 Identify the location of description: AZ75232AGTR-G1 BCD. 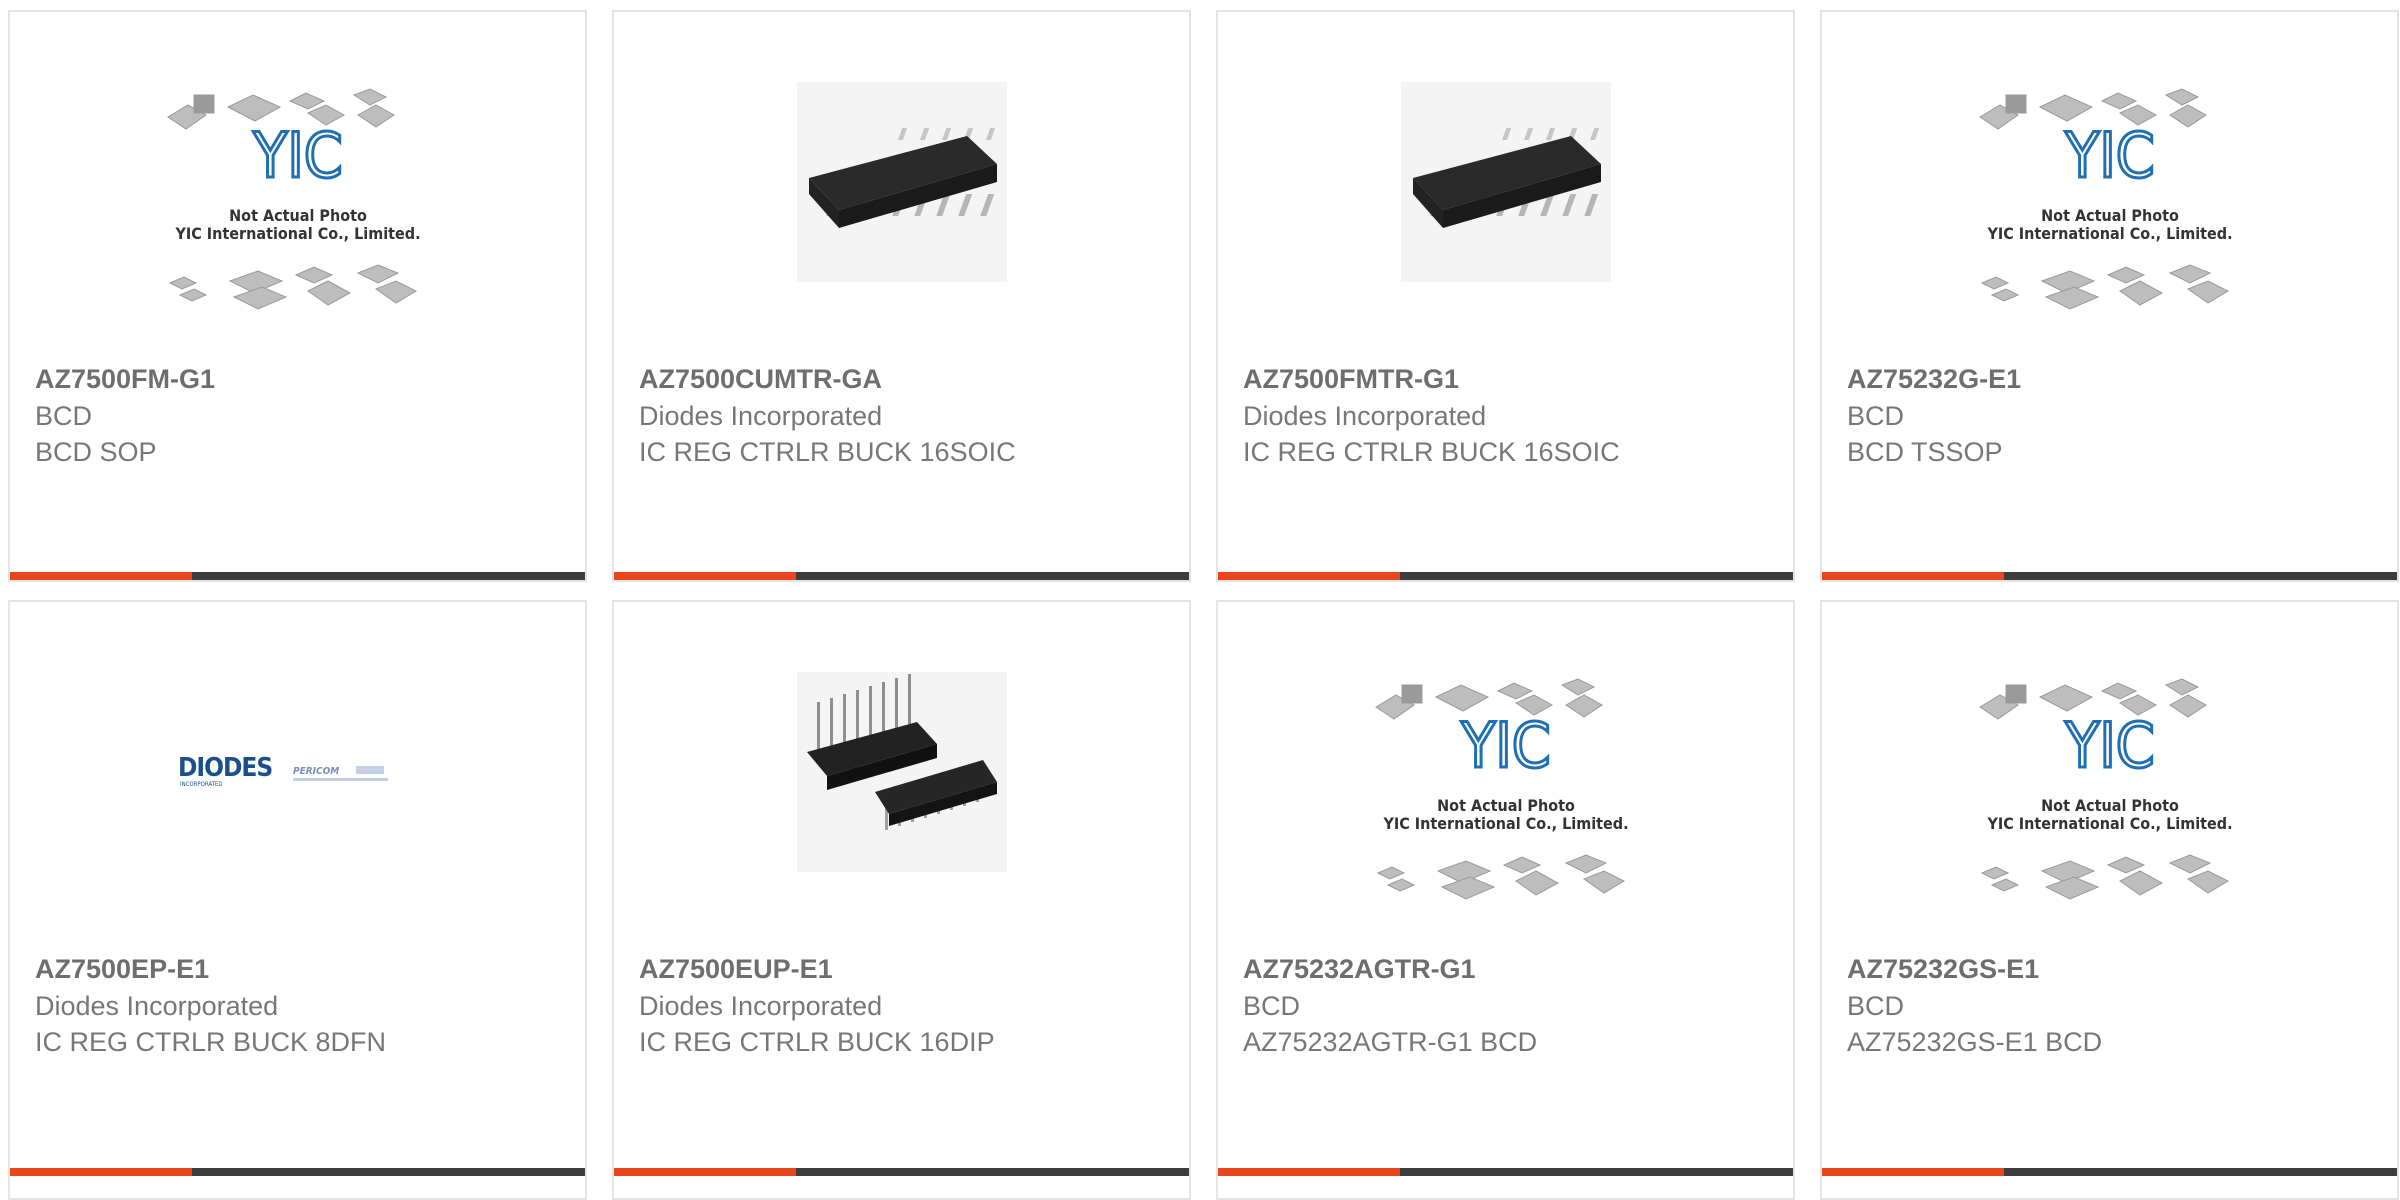
(1390, 1042).